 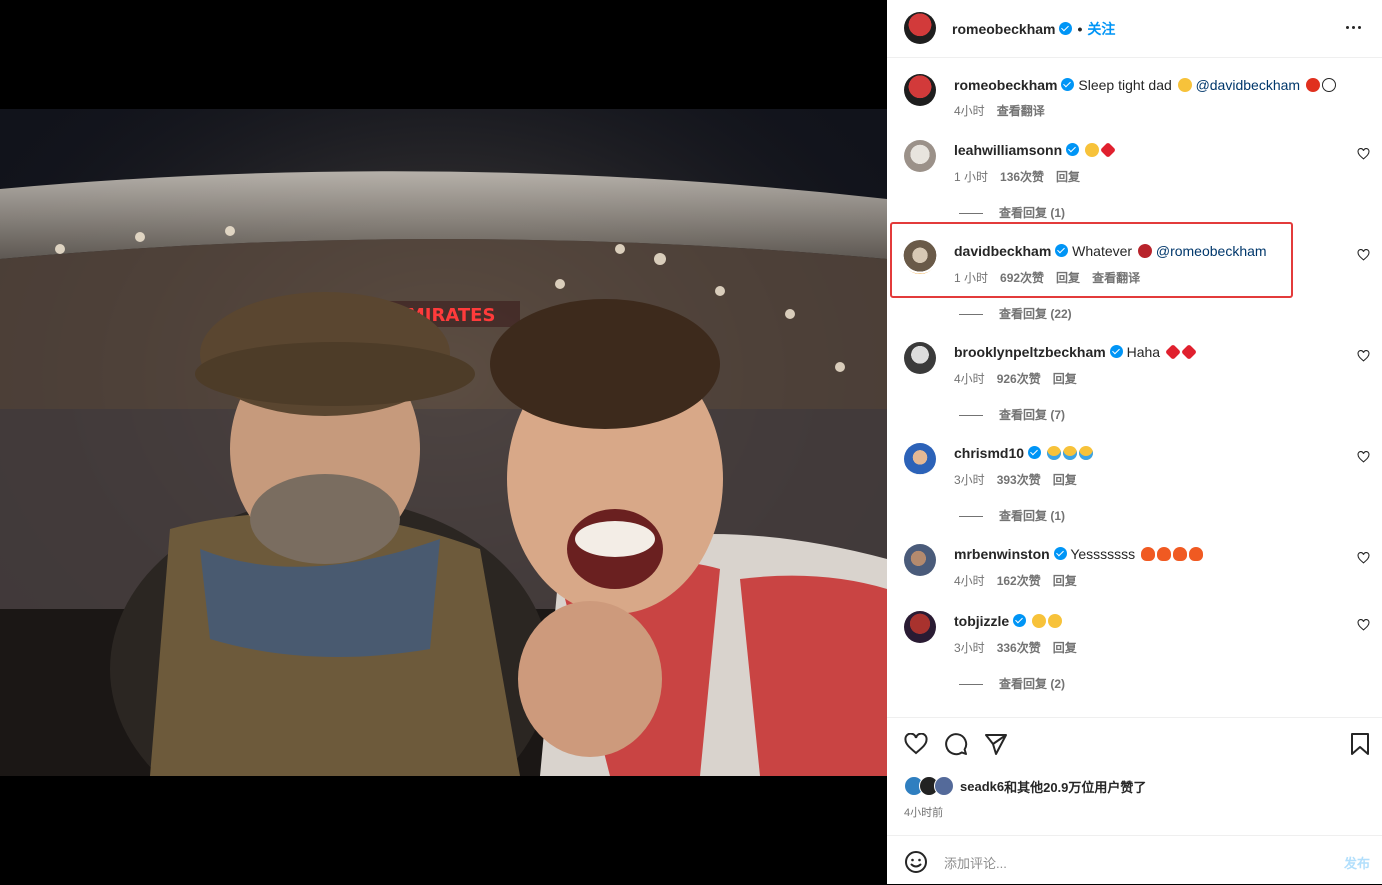 What do you see at coordinates (1035, 314) in the screenshot?
I see `view-replies-label: 查看回复 (22)` at bounding box center [1035, 314].